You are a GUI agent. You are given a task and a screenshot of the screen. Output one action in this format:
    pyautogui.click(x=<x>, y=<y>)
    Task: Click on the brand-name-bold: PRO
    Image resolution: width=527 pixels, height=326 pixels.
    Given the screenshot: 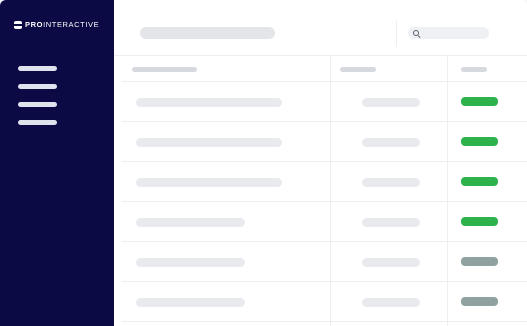 What is the action you would take?
    pyautogui.click(x=34, y=24)
    